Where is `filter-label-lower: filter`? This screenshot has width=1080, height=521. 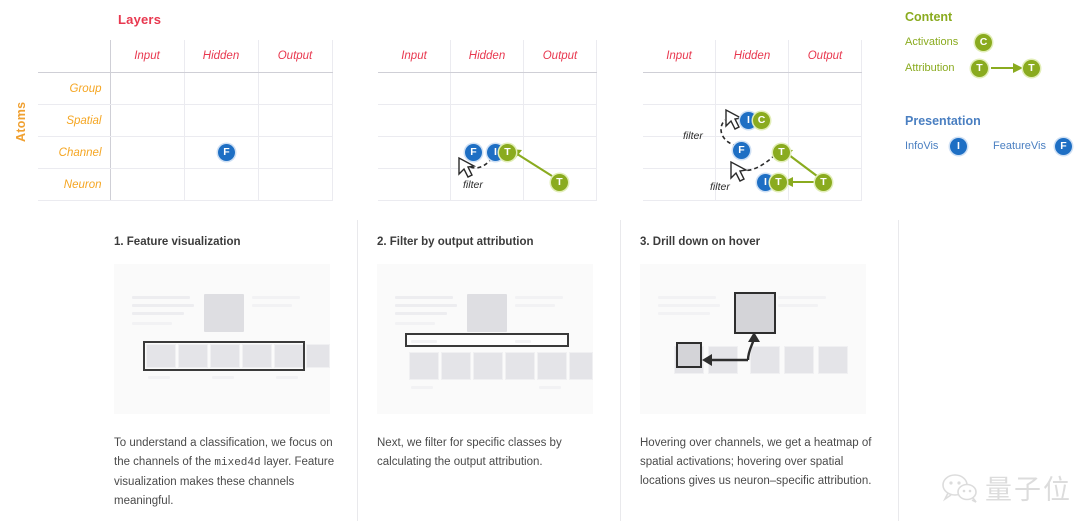 filter-label-lower: filter is located at coordinates (720, 187).